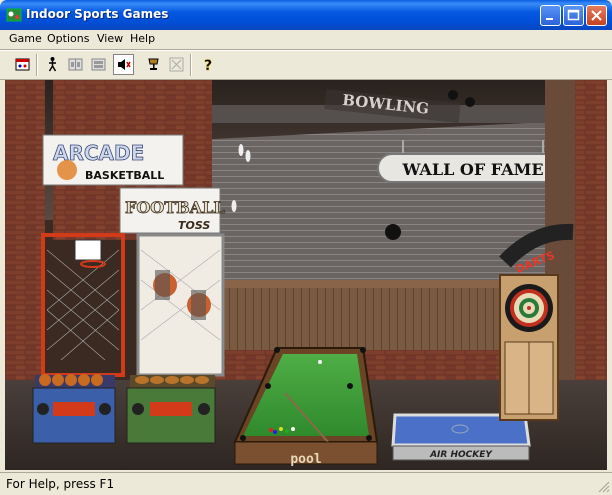 This screenshot has width=612, height=495. I want to click on maximize-icon, so click(573, 15).